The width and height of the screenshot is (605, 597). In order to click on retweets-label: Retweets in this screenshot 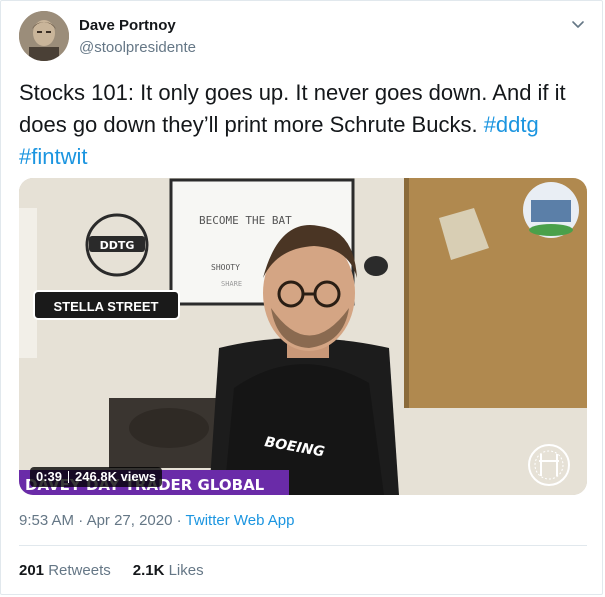, I will do `click(79, 570)`.